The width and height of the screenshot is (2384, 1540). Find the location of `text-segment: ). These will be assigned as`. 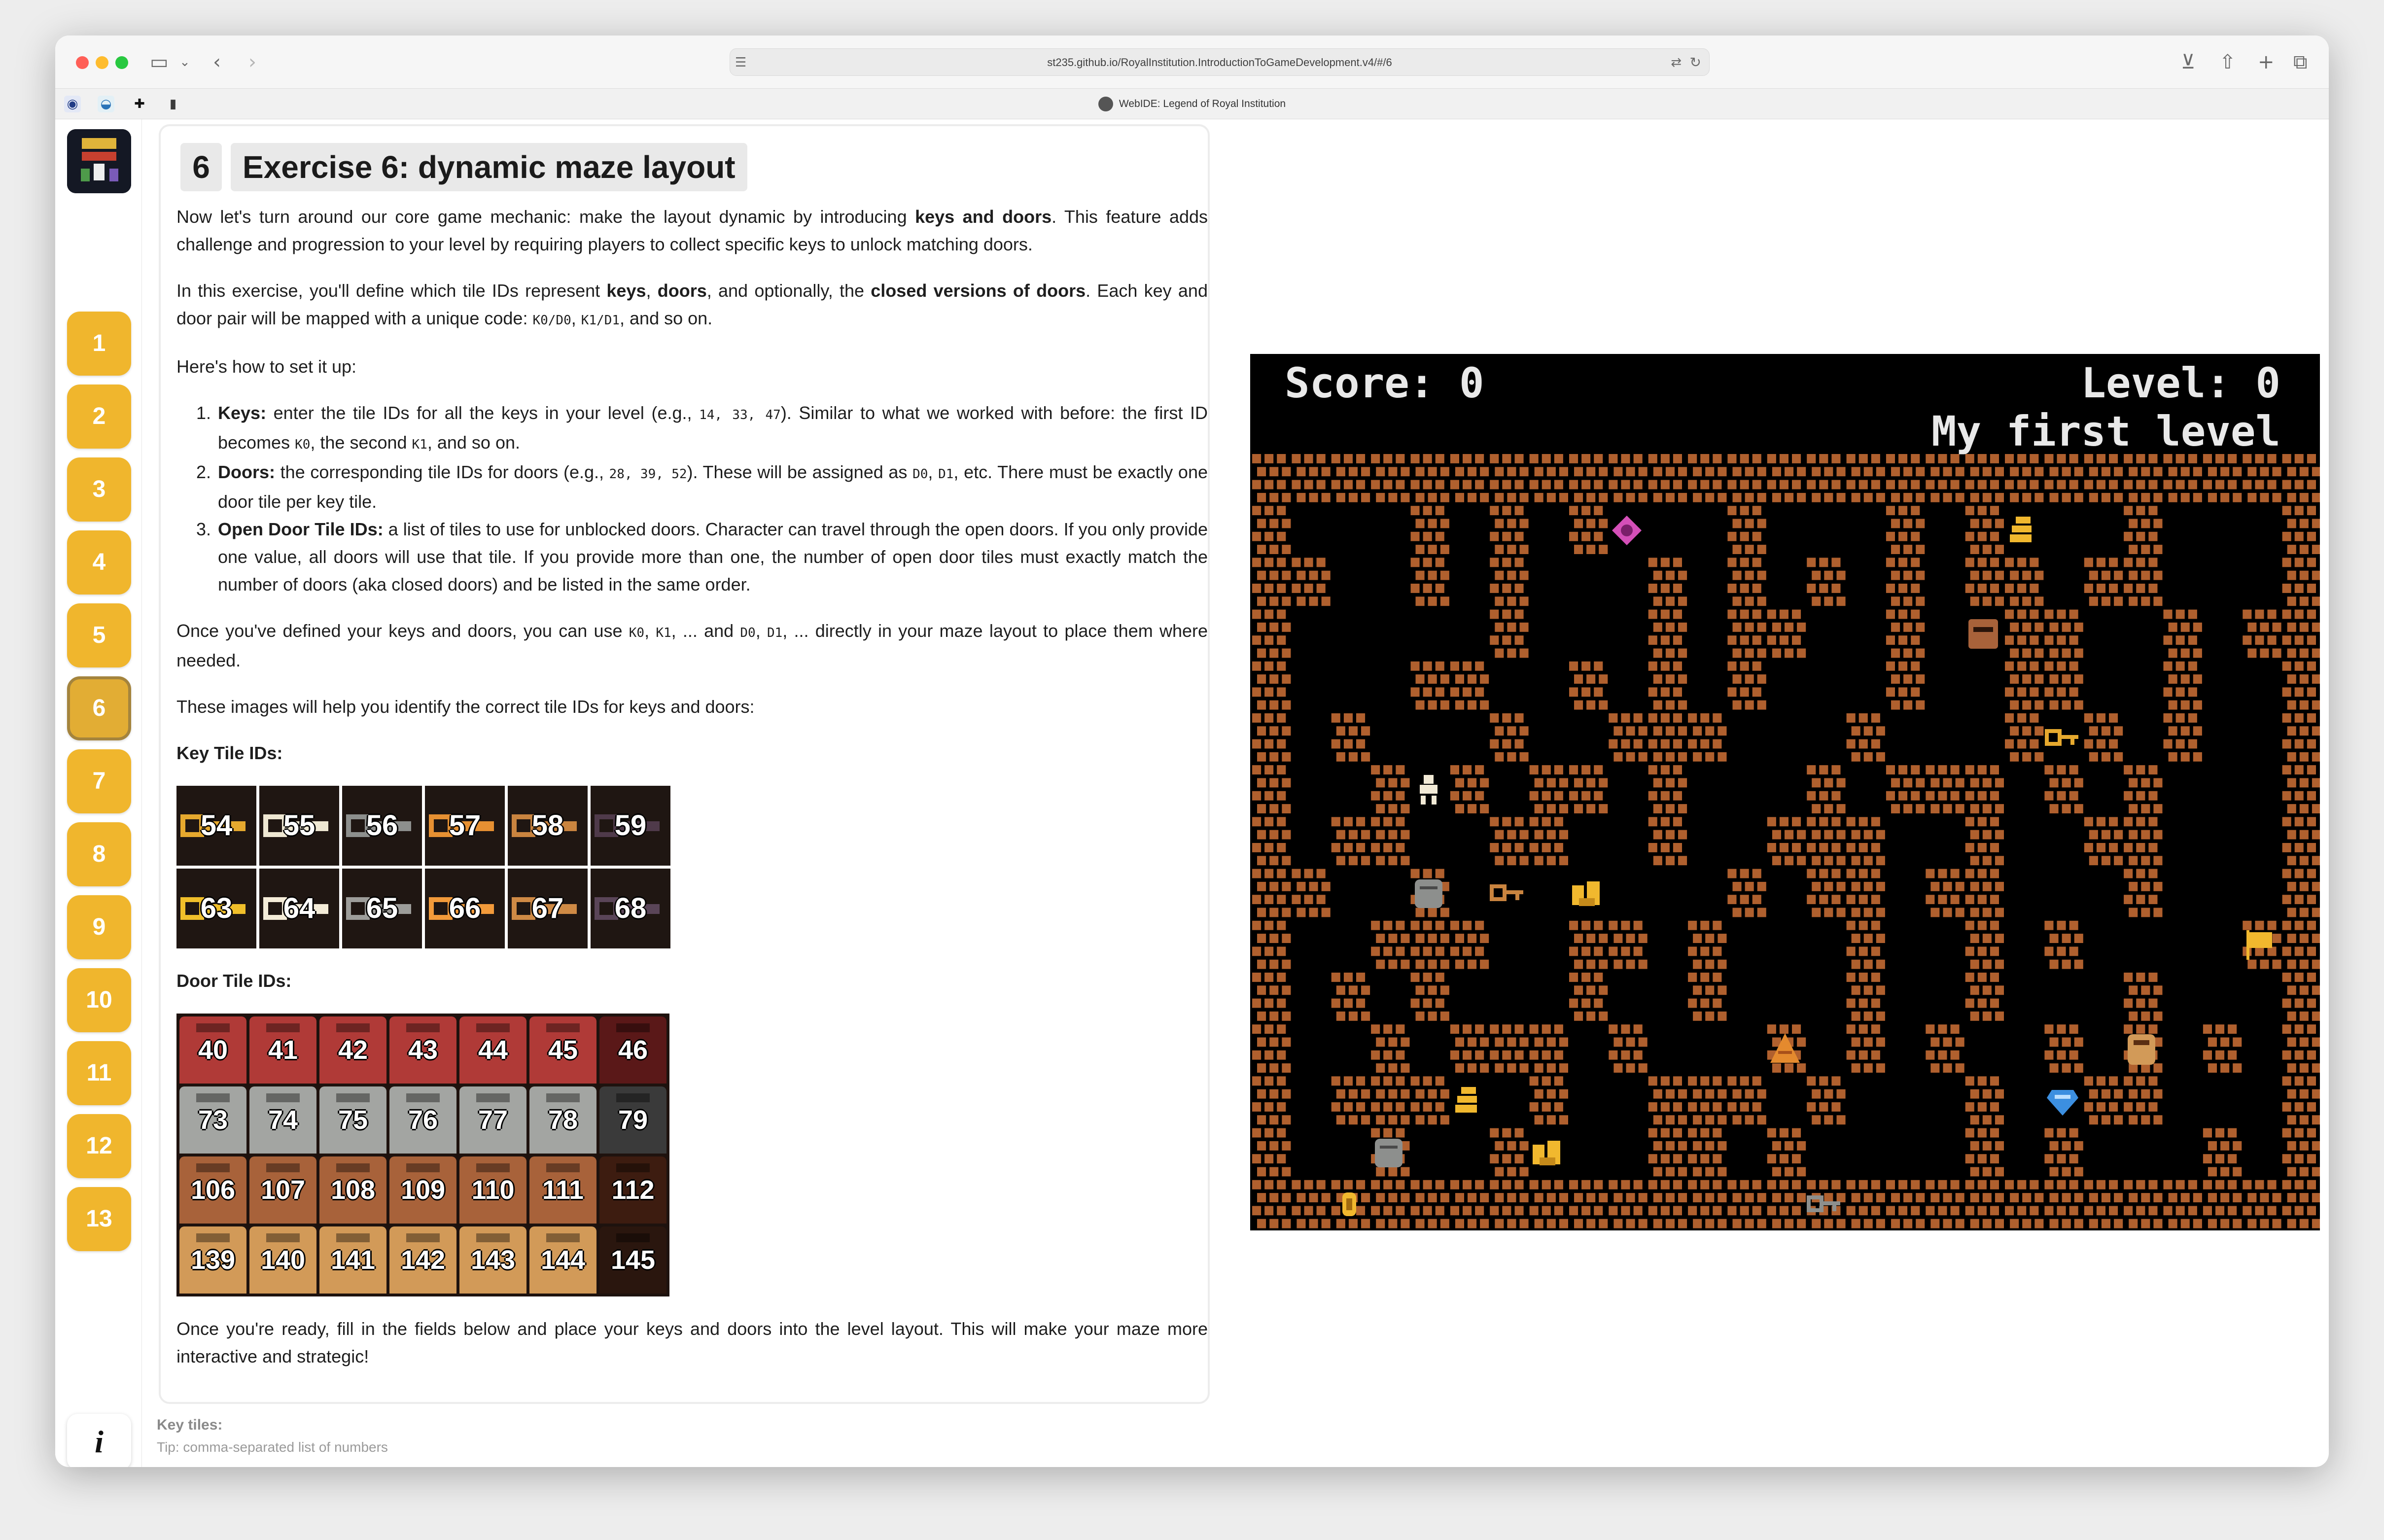

text-segment: ). These will be assigned as is located at coordinates (800, 472).